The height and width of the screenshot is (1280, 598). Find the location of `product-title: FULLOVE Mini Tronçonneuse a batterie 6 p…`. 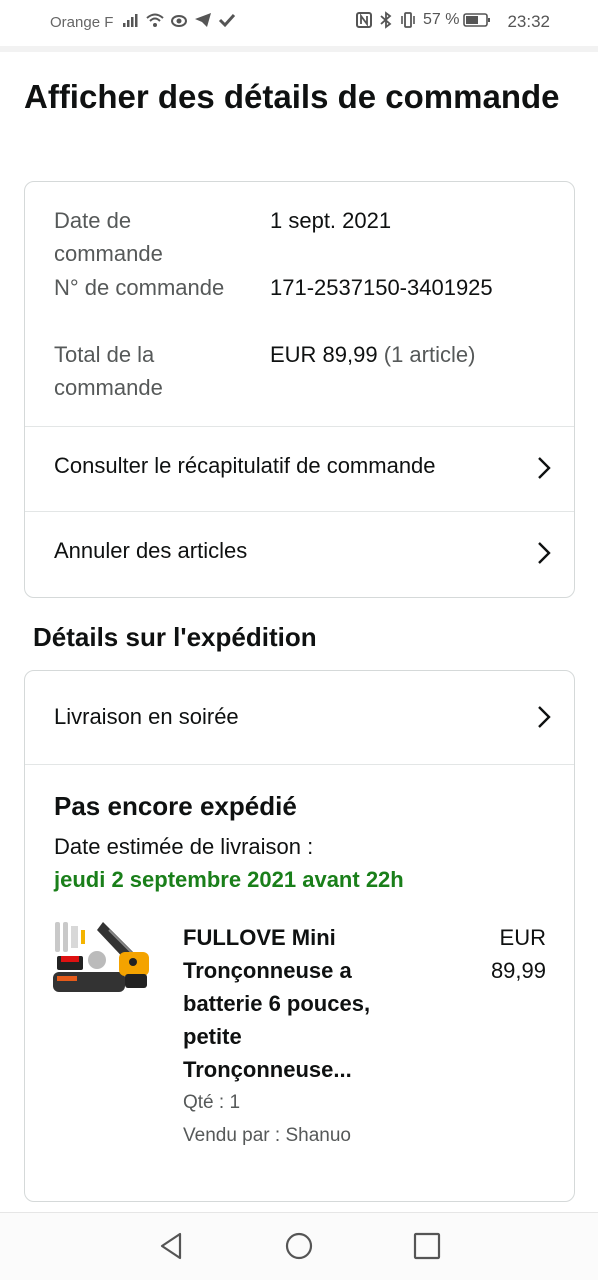

product-title: FULLOVE Mini Tronçonneuse a batterie 6 p… is located at coordinates (298, 1003).